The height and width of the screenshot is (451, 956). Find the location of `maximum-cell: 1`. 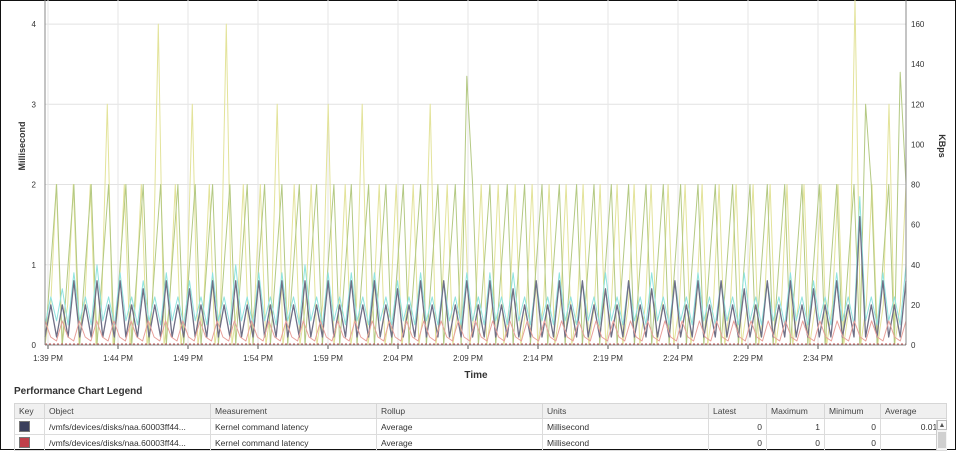

maximum-cell: 1 is located at coordinates (795, 426).